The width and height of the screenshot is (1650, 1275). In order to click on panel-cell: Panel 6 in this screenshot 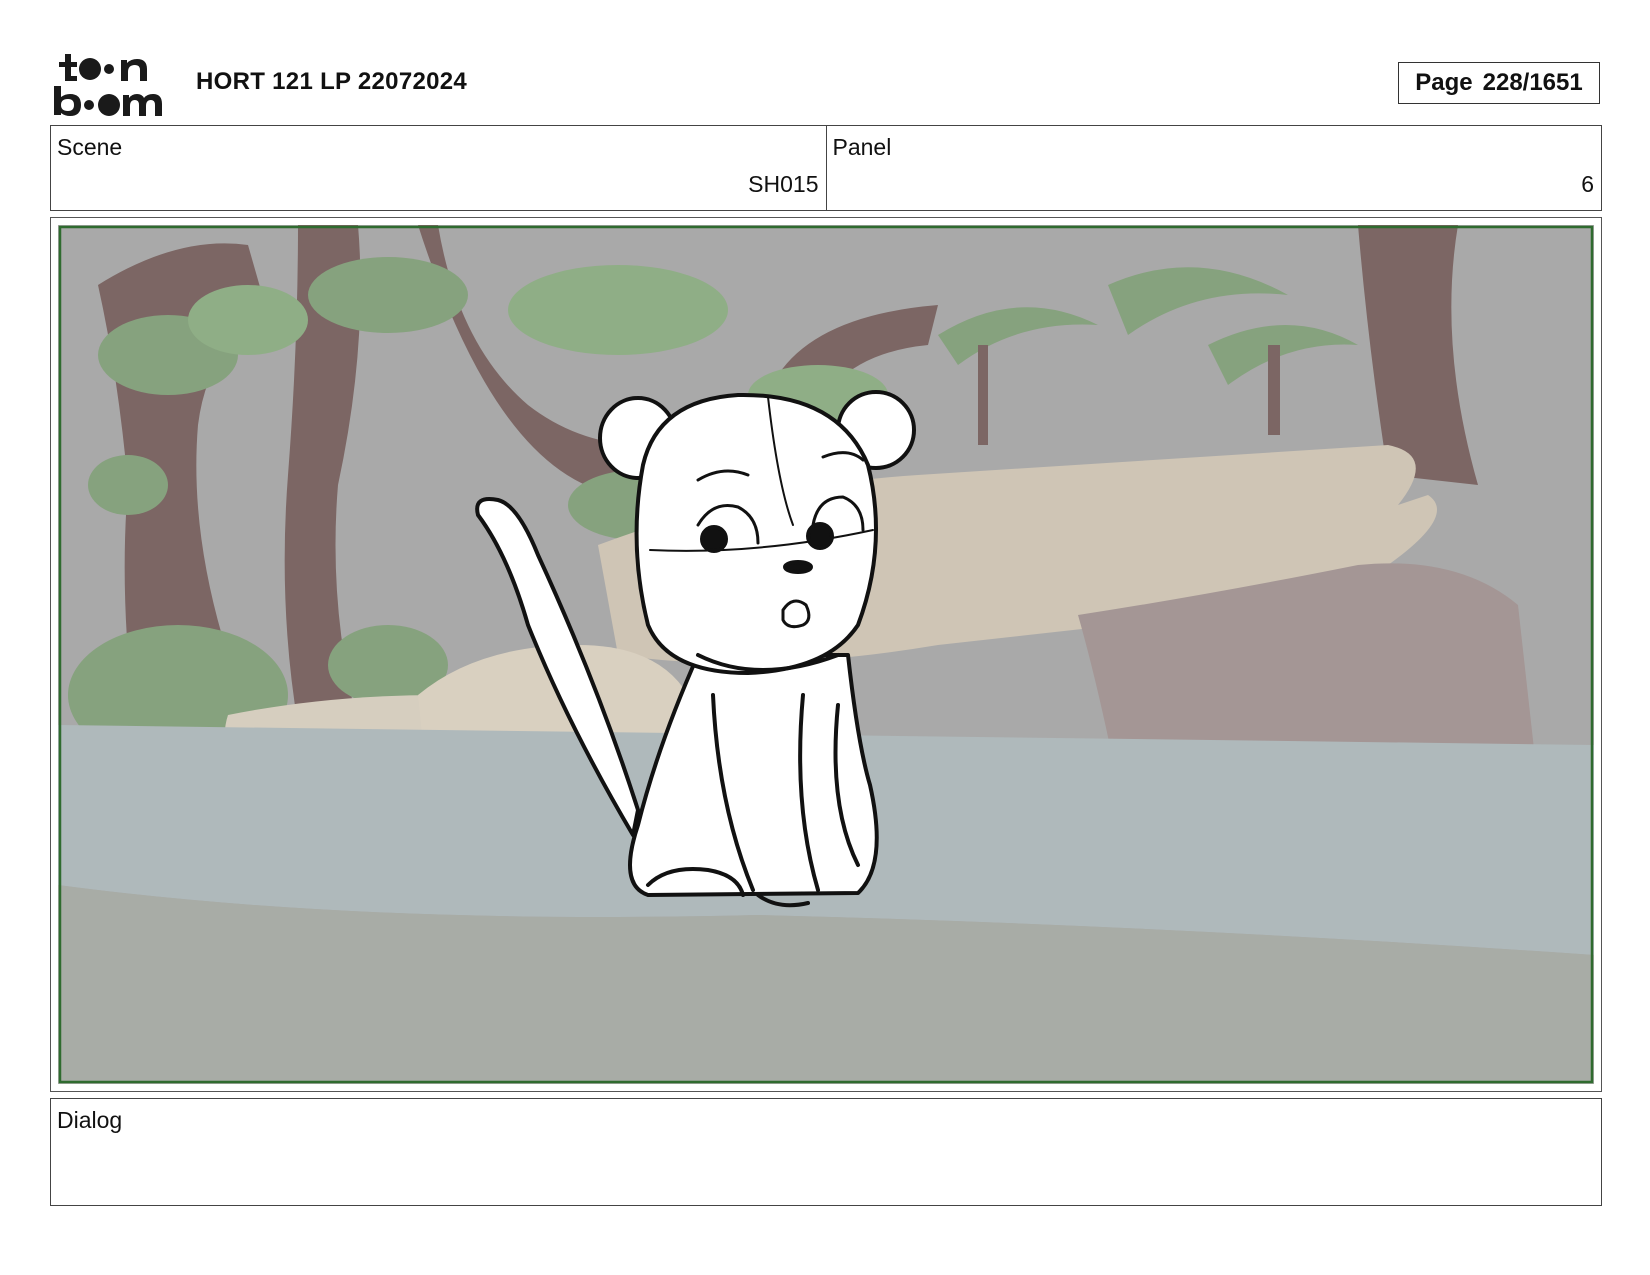, I will do `click(1213, 168)`.